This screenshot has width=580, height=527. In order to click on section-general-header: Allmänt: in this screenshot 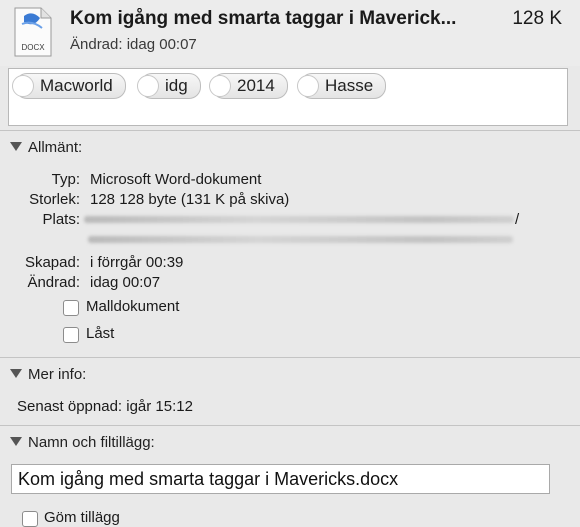, I will do `click(46, 147)`.